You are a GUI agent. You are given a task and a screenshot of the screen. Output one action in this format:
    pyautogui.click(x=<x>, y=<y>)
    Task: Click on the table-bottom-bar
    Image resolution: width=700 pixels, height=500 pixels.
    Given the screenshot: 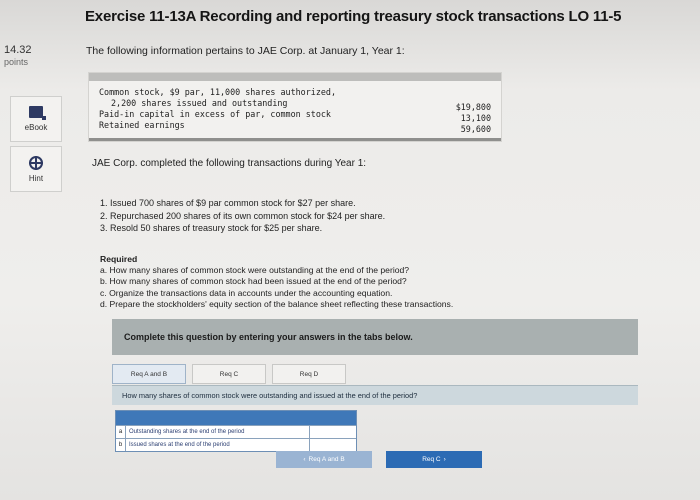 What is the action you would take?
    pyautogui.click(x=295, y=139)
    